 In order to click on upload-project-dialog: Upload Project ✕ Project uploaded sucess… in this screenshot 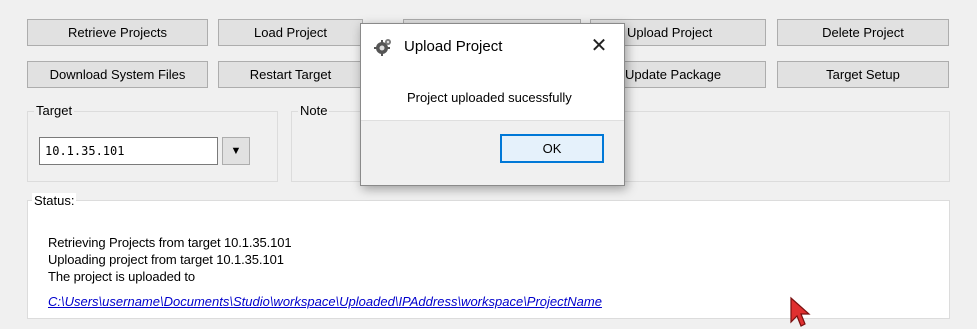, I will do `click(492, 104)`.